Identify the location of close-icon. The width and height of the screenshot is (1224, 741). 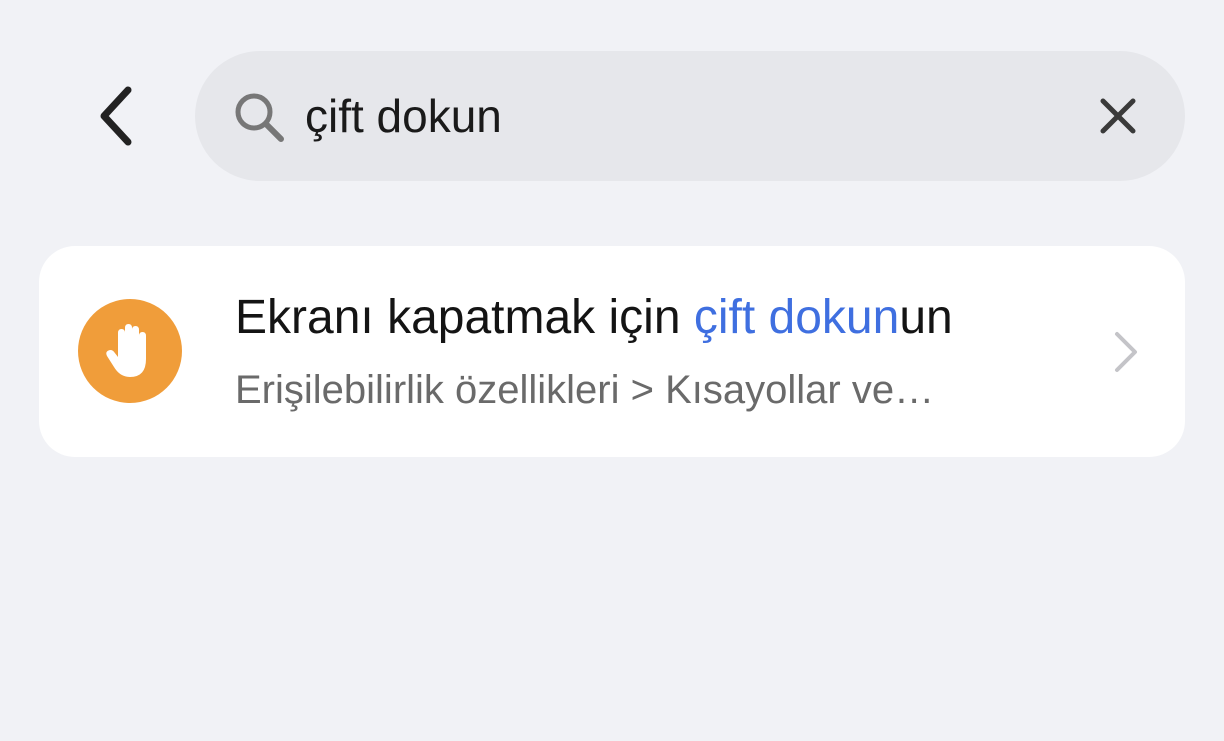
(1118, 116).